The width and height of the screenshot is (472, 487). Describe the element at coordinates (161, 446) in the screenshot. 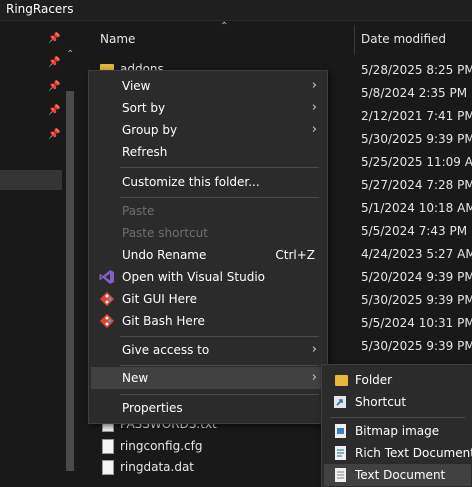

I see `file-name: ringconfig.cfg` at that location.